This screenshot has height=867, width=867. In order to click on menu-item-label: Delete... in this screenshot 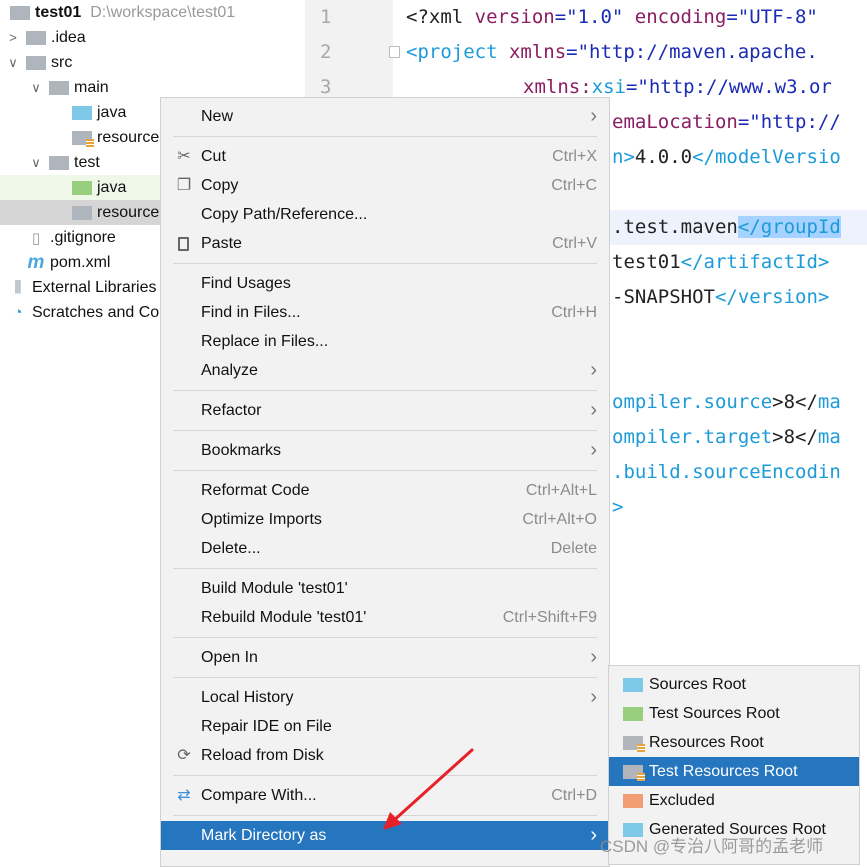, I will do `click(231, 548)`.